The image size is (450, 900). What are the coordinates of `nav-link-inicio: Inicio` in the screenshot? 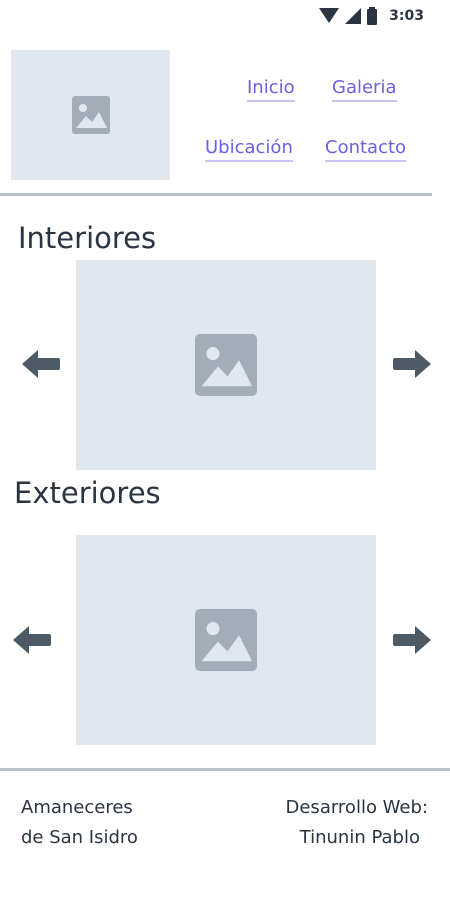 It's located at (271, 89).